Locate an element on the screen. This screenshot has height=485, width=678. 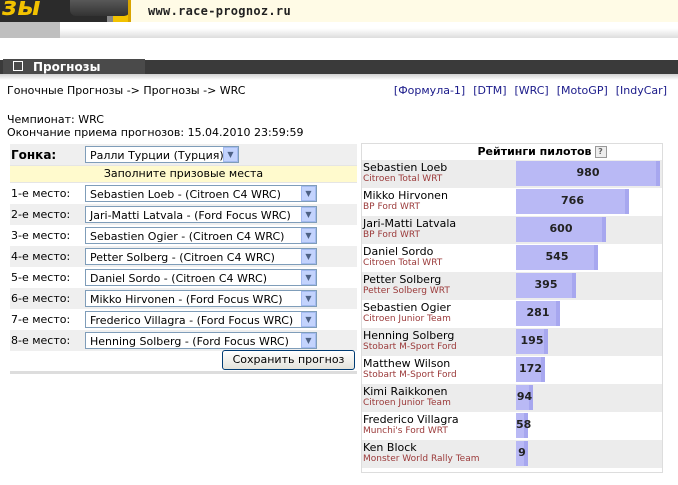
driver-team: BP Ford WRT is located at coordinates (391, 207).